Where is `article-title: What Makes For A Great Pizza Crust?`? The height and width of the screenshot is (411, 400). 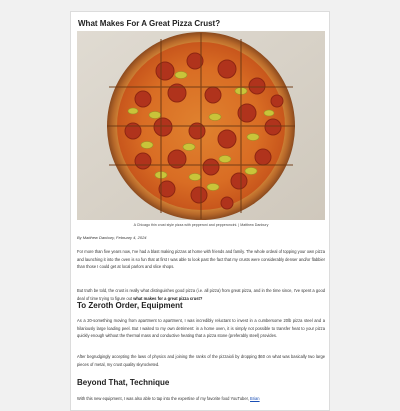 article-title: What Makes For A Great Pizza Crust? is located at coordinates (149, 23).